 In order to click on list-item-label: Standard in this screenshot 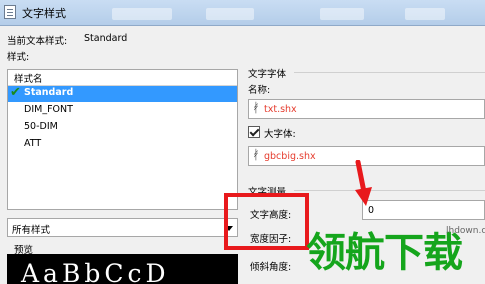, I will do `click(49, 92)`.